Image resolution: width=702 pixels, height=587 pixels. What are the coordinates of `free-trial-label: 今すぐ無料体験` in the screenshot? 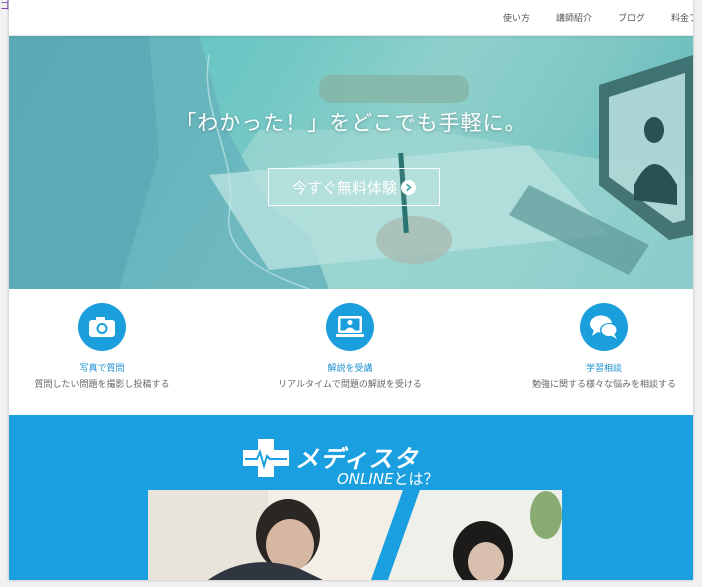 It's located at (344, 187).